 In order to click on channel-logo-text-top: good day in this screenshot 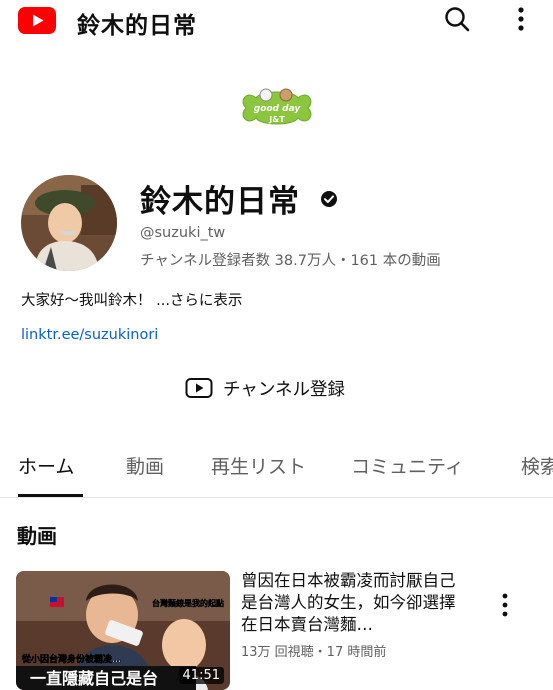, I will do `click(278, 109)`.